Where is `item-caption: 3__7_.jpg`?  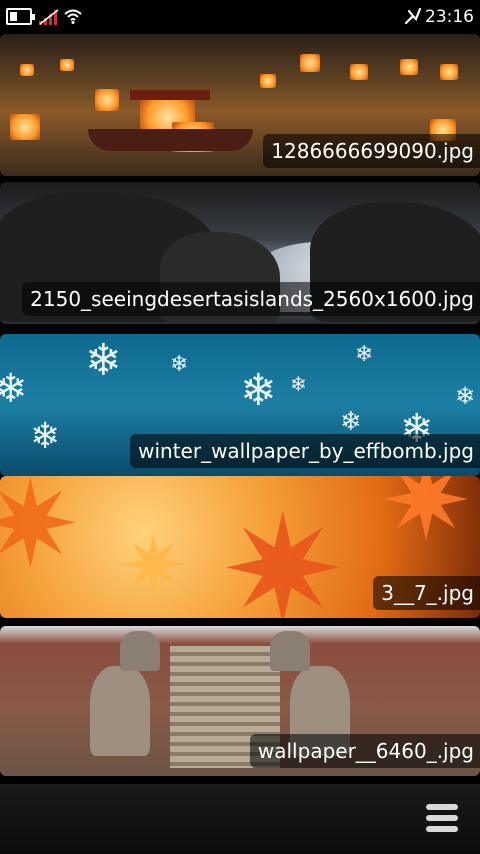
item-caption: 3__7_.jpg is located at coordinates (426, 593).